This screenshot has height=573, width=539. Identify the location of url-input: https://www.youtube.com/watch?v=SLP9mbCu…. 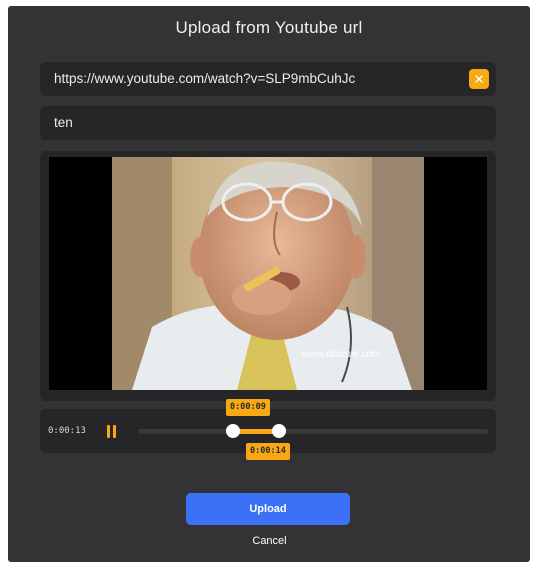
(268, 79).